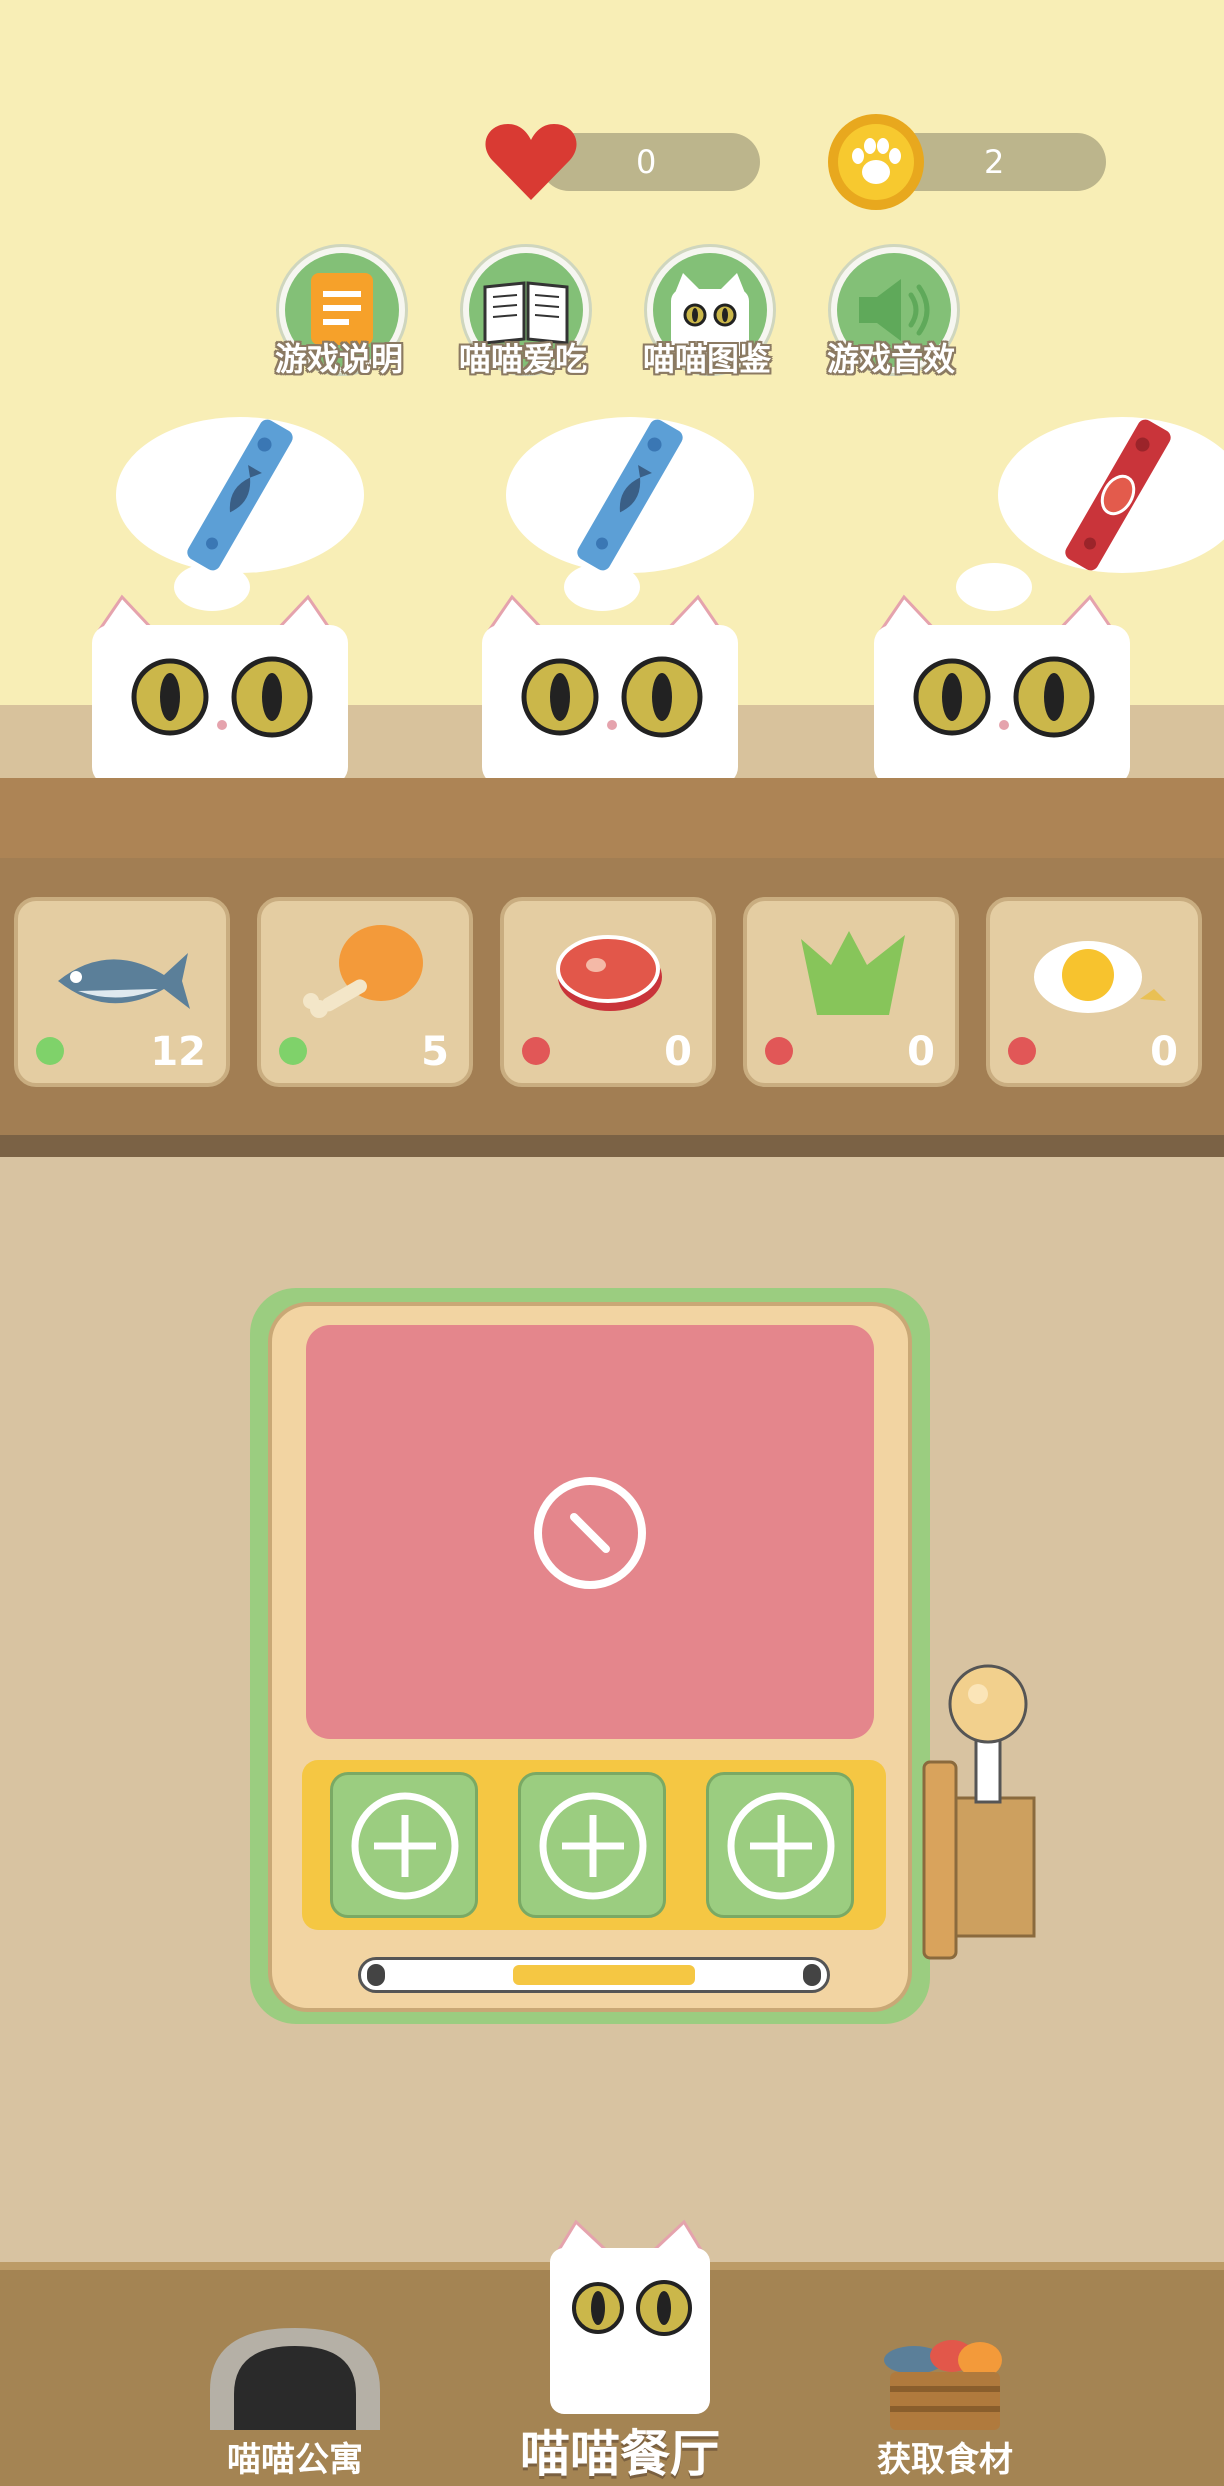 The height and width of the screenshot is (2486, 1224). Describe the element at coordinates (435, 1052) in the screenshot. I see `ingredient-count: 5` at that location.